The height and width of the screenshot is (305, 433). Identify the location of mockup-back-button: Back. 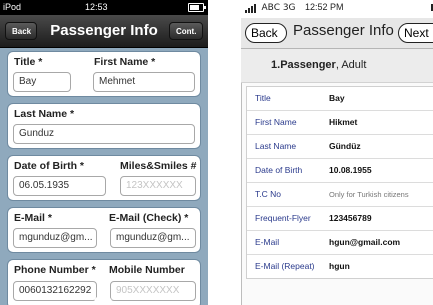
(266, 33).